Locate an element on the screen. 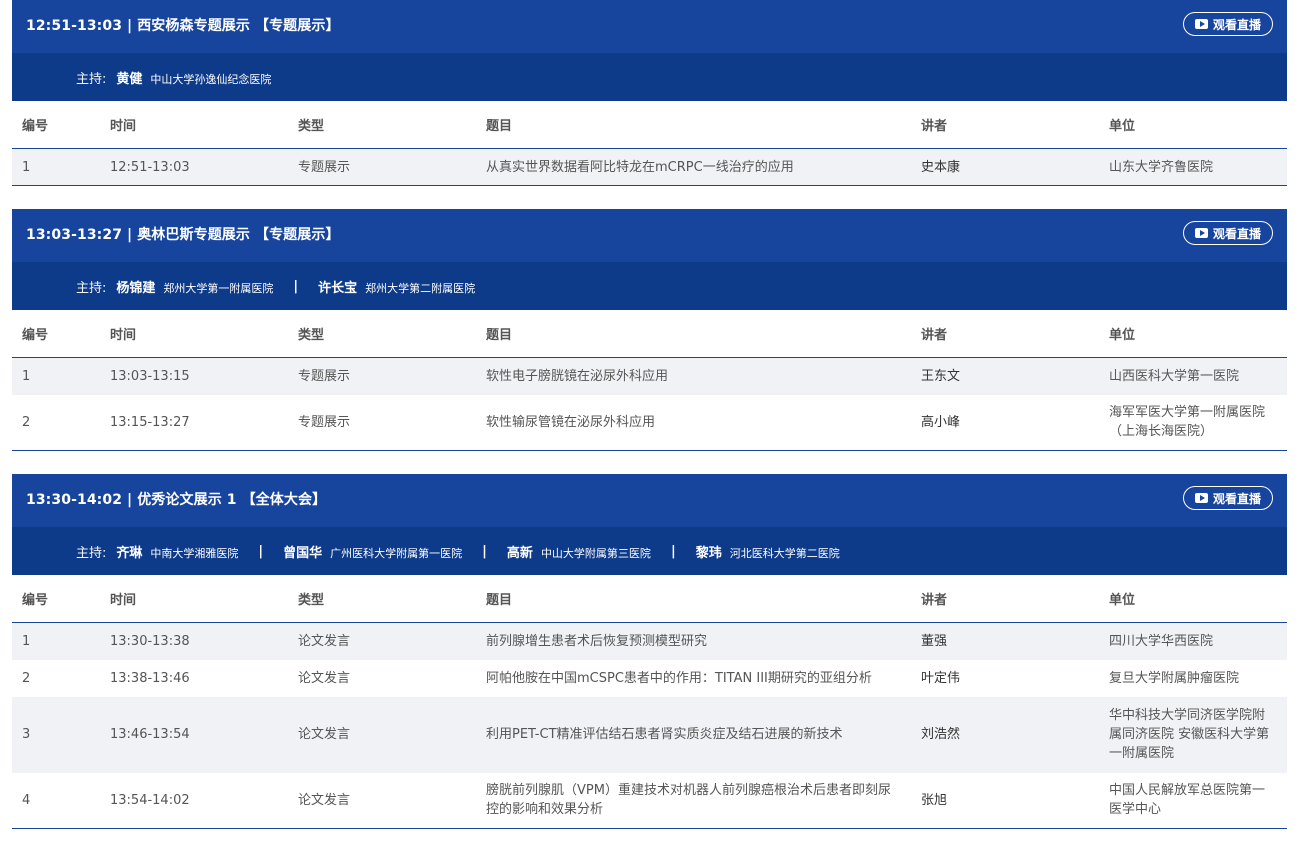 This screenshot has width=1299, height=856. host-institution: 中山大学附属第三医院 is located at coordinates (595, 553).